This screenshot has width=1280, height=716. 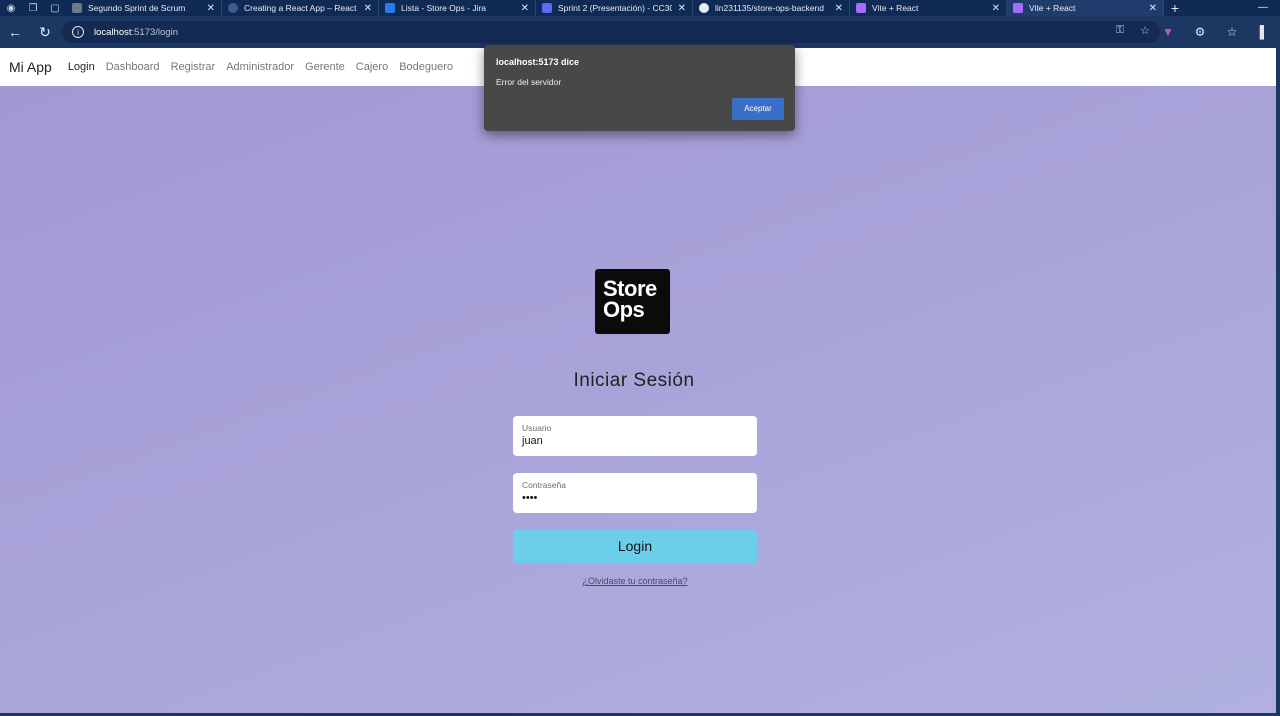 I want to click on minimize-icon: —, so click(x=1263, y=8).